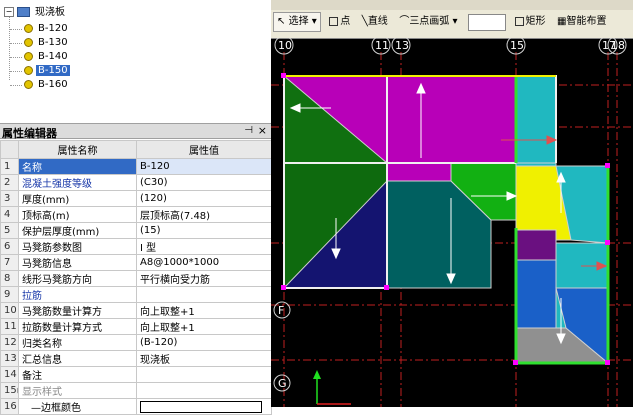  Describe the element at coordinates (536, 294) in the screenshot. I see `slab-blue-s` at that location.